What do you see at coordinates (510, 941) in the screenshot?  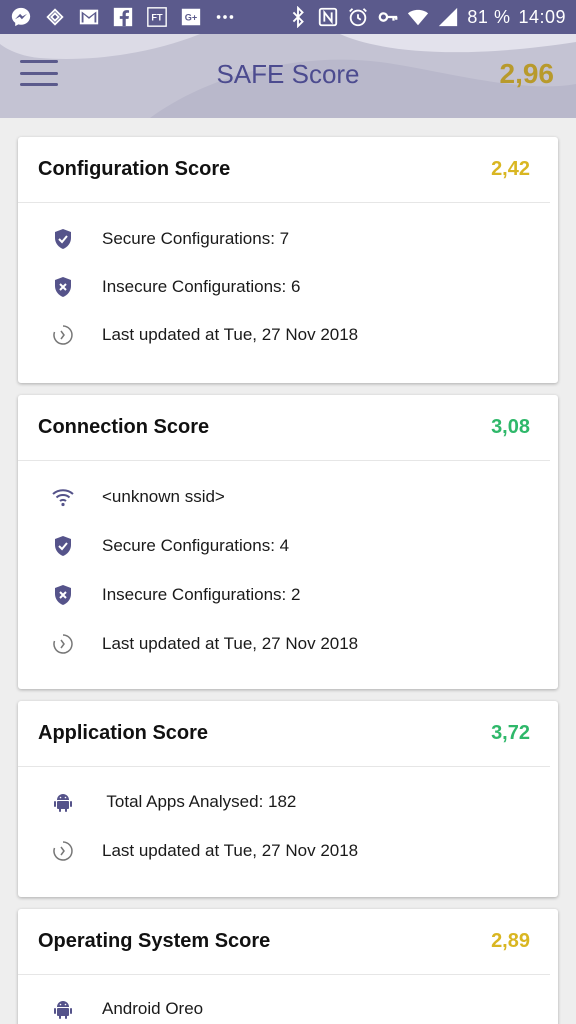 I see `operating-system-score-value: 2,89` at bounding box center [510, 941].